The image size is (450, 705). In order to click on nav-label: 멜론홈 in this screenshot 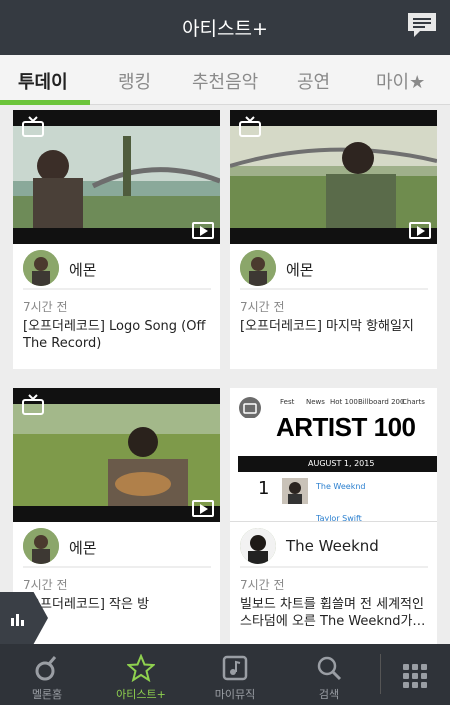, I will do `click(47, 694)`.